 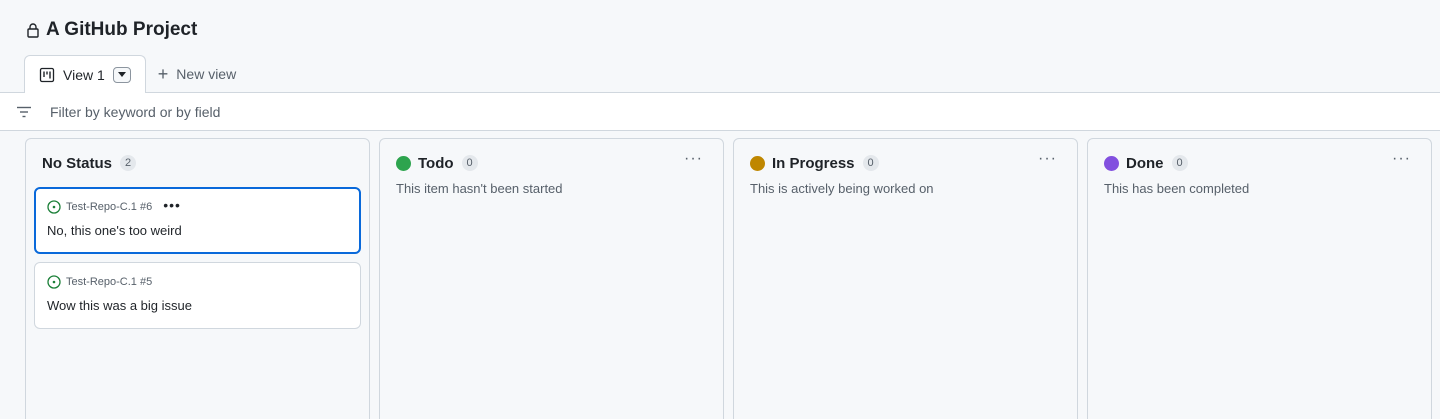 What do you see at coordinates (47, 74) in the screenshot?
I see `project-board-icon` at bounding box center [47, 74].